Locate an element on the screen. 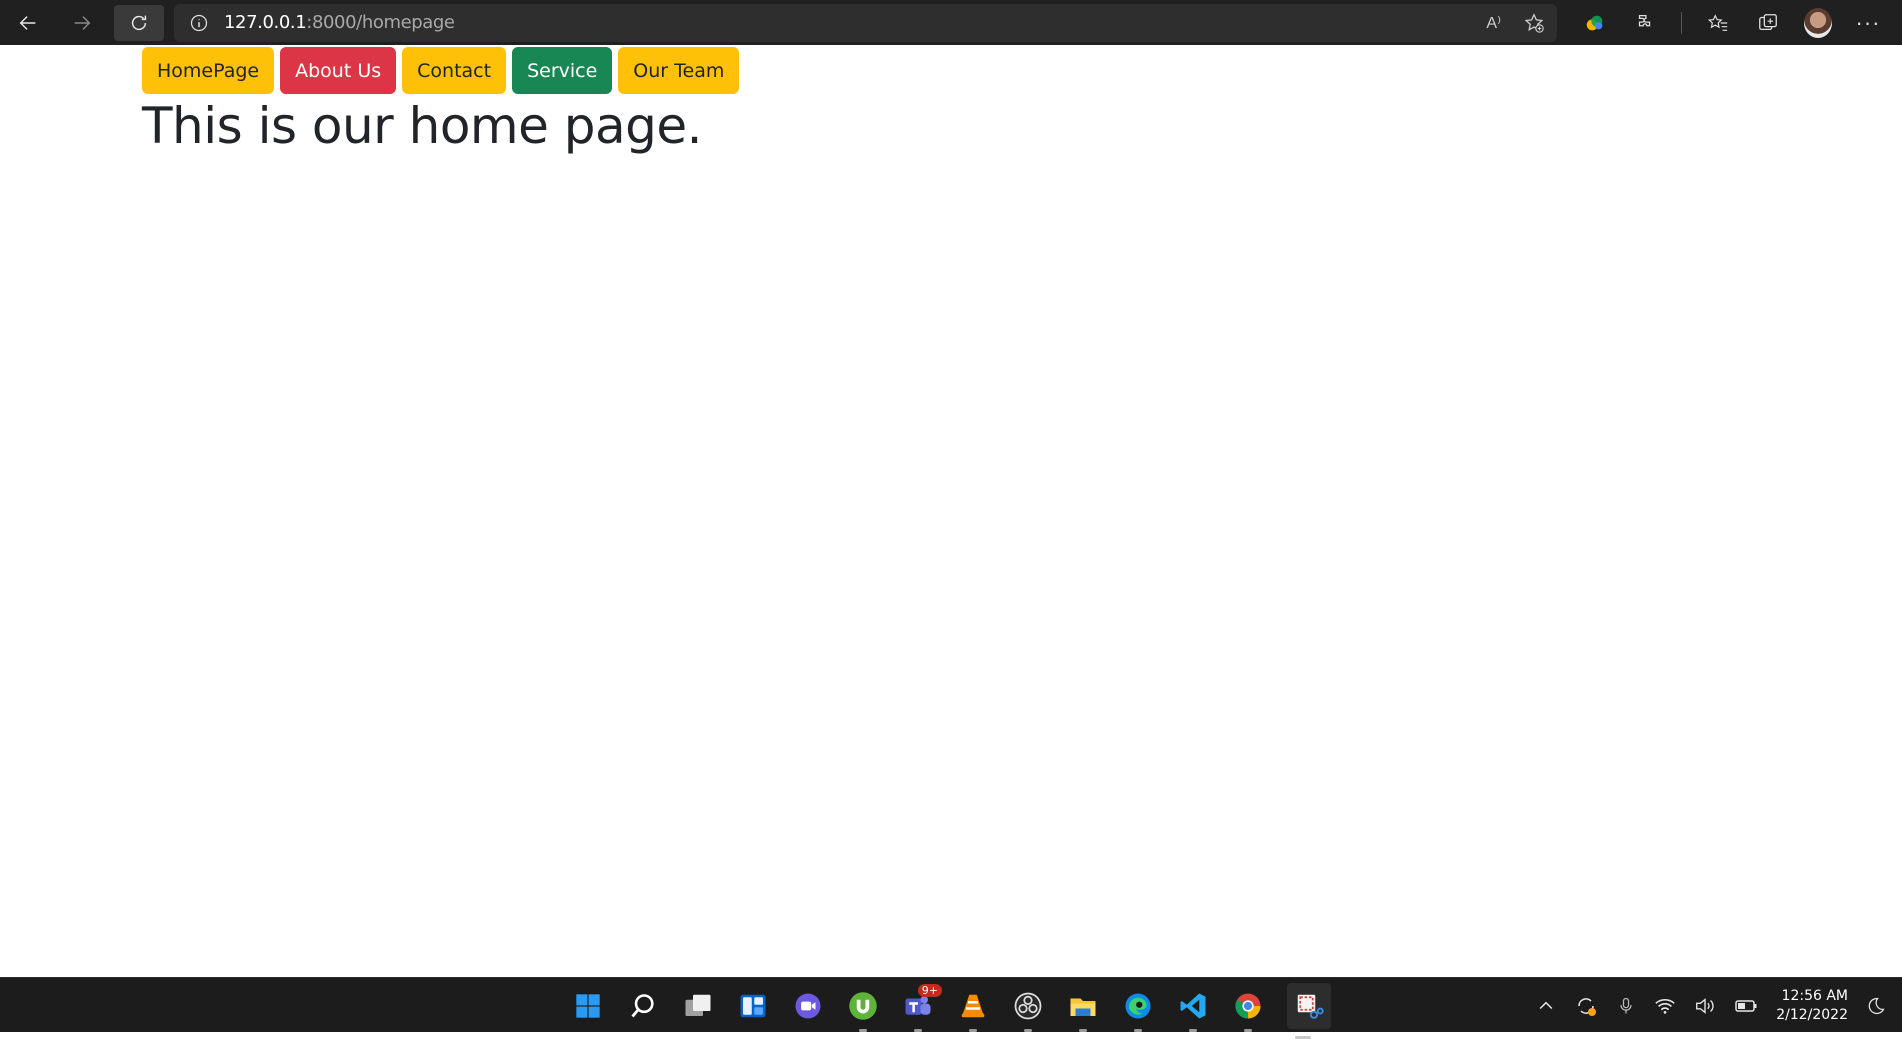  clock-time: 12:56 AM is located at coordinates (1814, 995).